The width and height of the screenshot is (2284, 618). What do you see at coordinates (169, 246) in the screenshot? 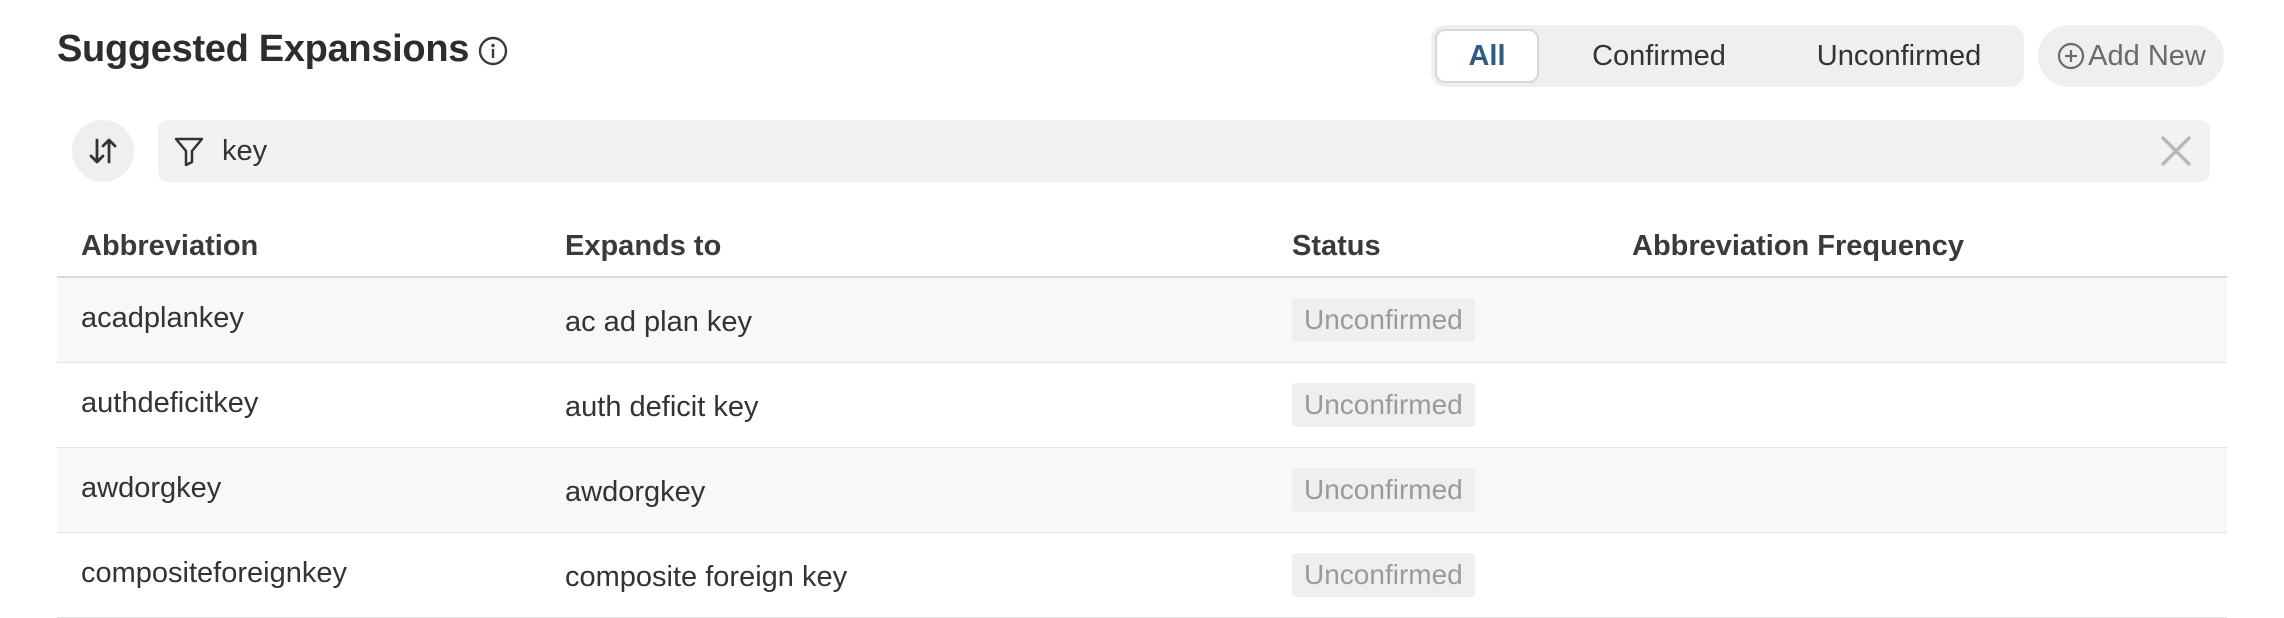
I see `column-header-abbreviation: Abbreviation` at bounding box center [169, 246].